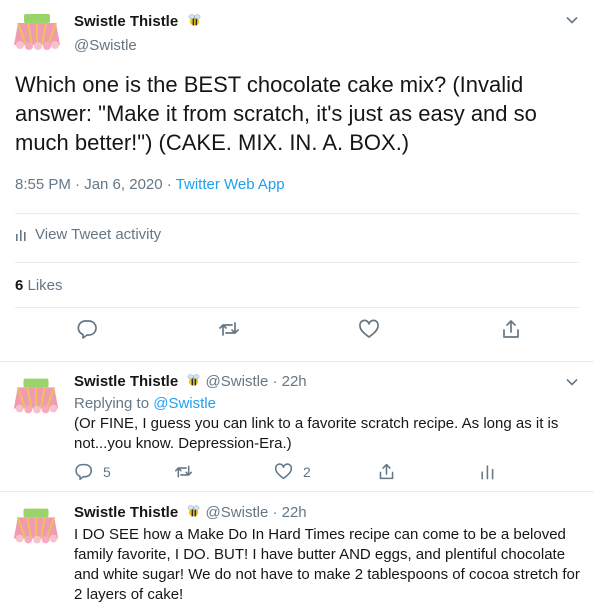  Describe the element at coordinates (43, 285) in the screenshot. I see `likes-label: Likes` at that location.